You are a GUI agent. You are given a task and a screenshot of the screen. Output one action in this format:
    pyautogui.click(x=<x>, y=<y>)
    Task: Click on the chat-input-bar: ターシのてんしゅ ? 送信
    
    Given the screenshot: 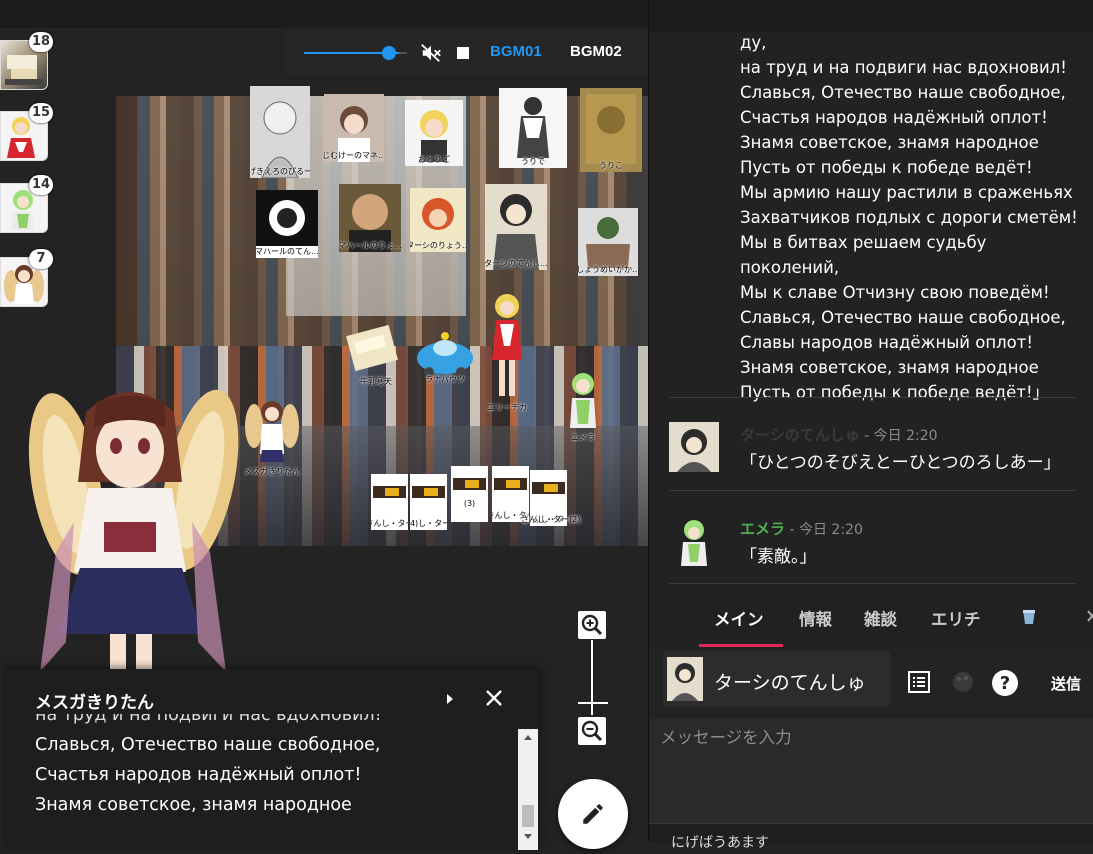 What is the action you would take?
    pyautogui.click(x=871, y=684)
    